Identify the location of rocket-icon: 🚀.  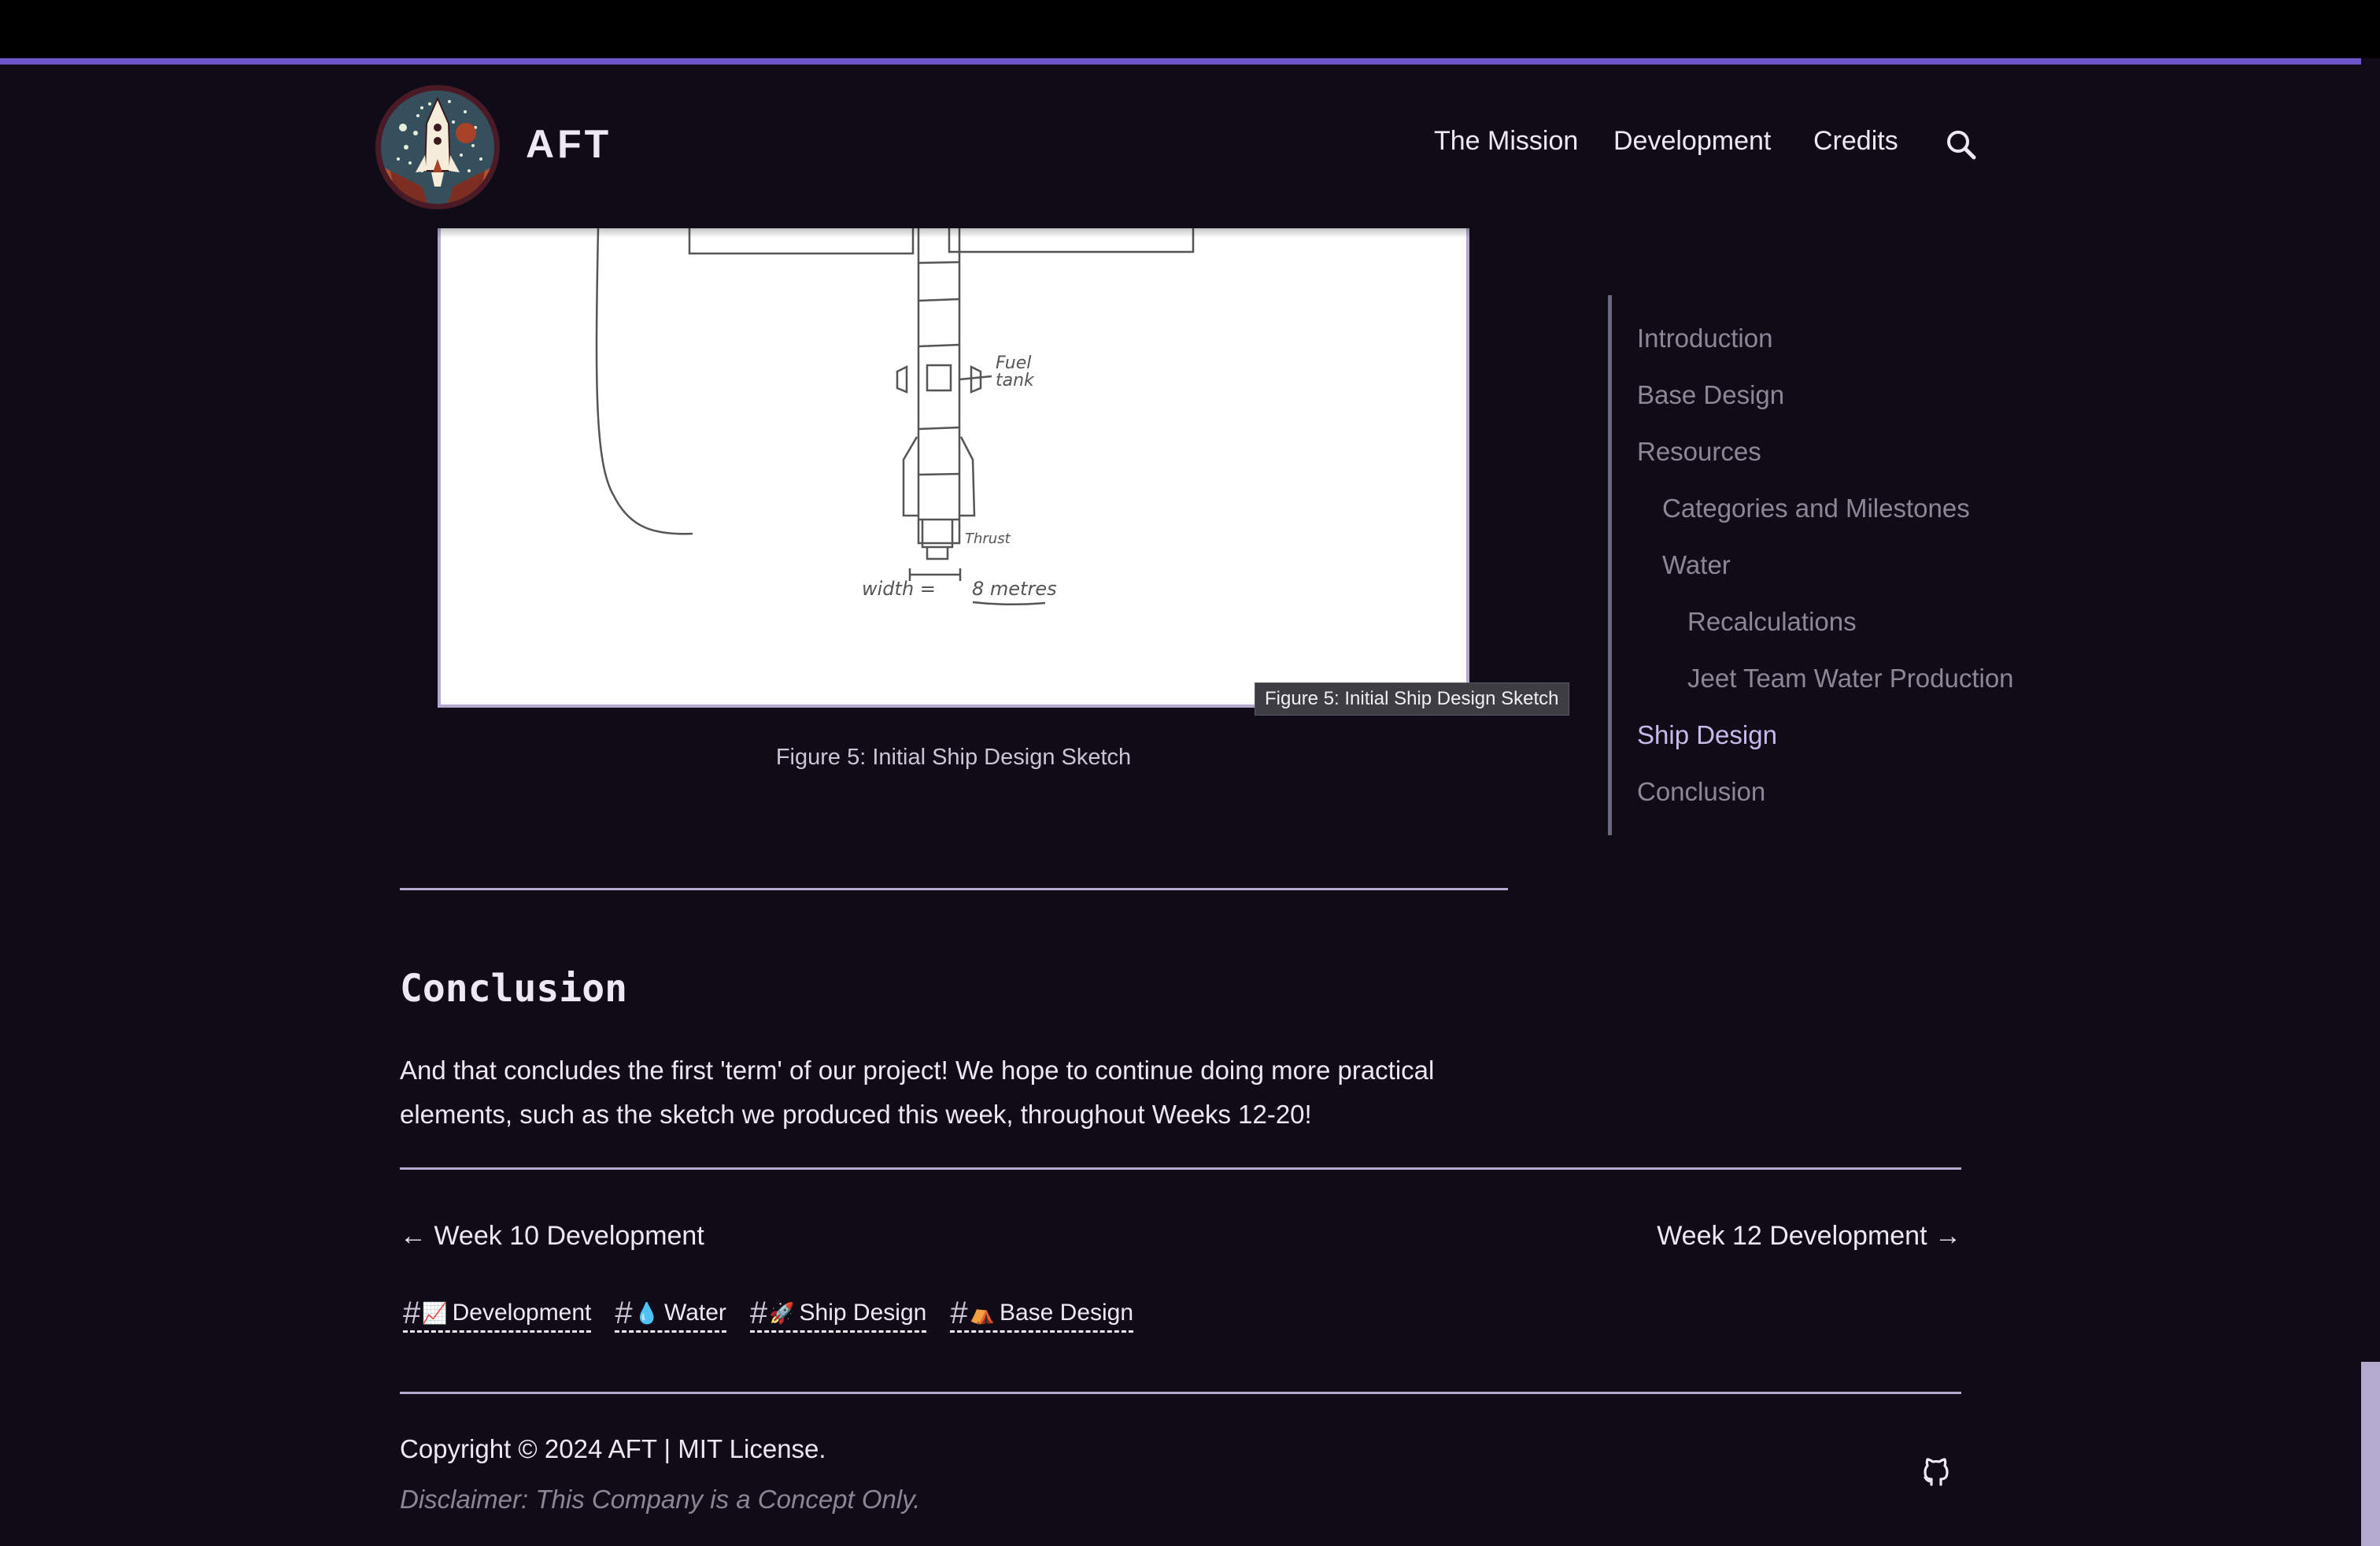
(782, 1313).